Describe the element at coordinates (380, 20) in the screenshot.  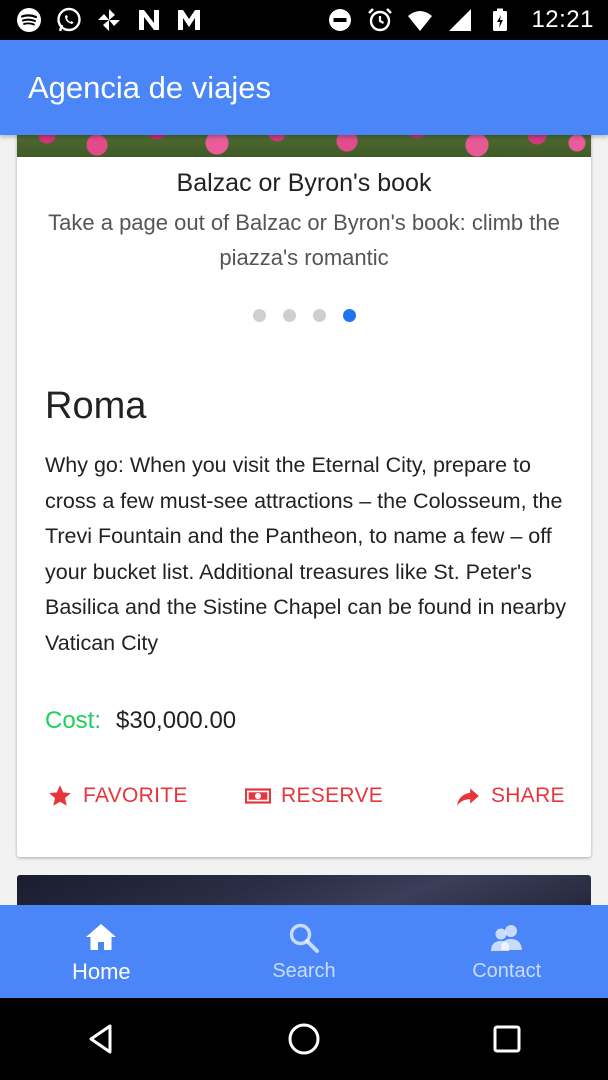
I see `alarm-icon` at that location.